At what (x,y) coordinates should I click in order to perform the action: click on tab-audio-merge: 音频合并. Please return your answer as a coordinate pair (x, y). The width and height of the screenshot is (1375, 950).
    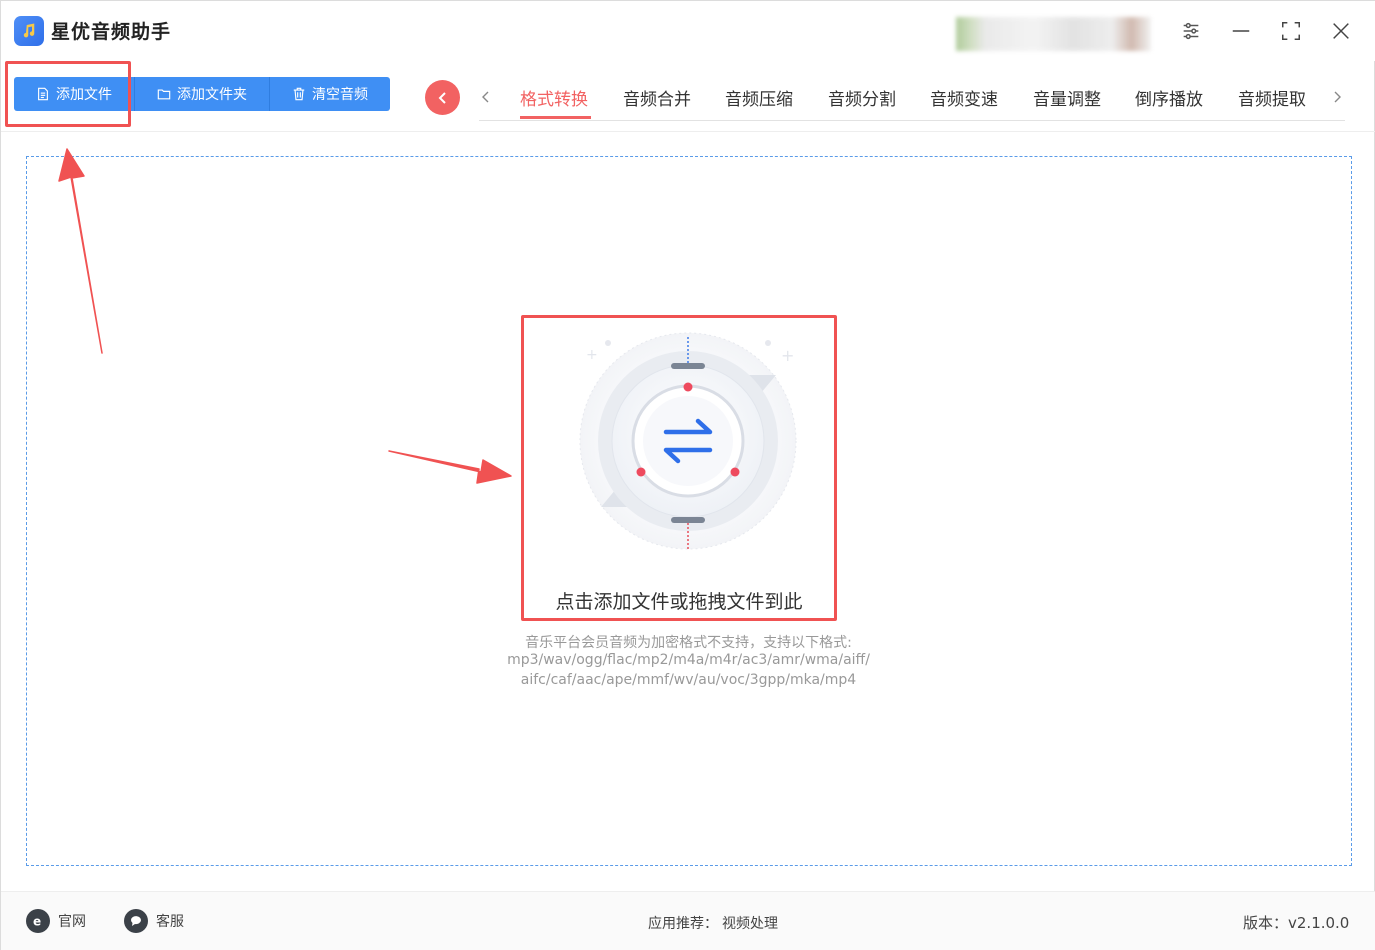
    Looking at the image, I should click on (657, 97).